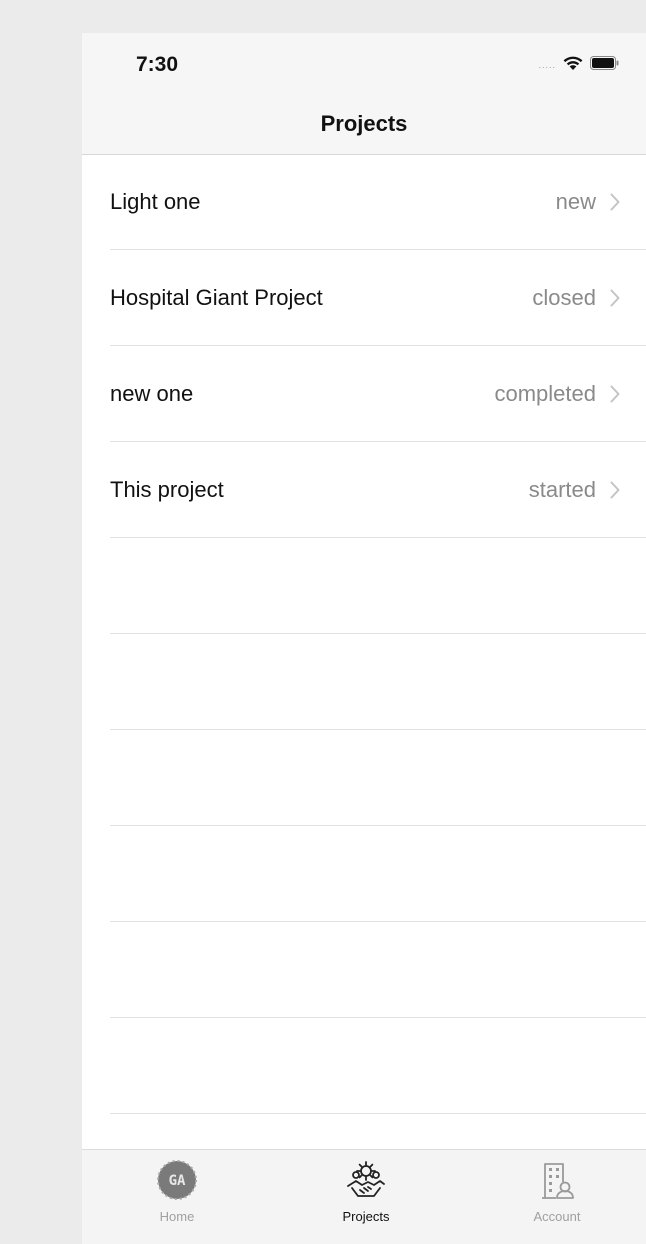 This screenshot has height=1244, width=646. What do you see at coordinates (364, 298) in the screenshot?
I see `project-row-hospital-giant-project: Hospital Giant Project closed` at bounding box center [364, 298].